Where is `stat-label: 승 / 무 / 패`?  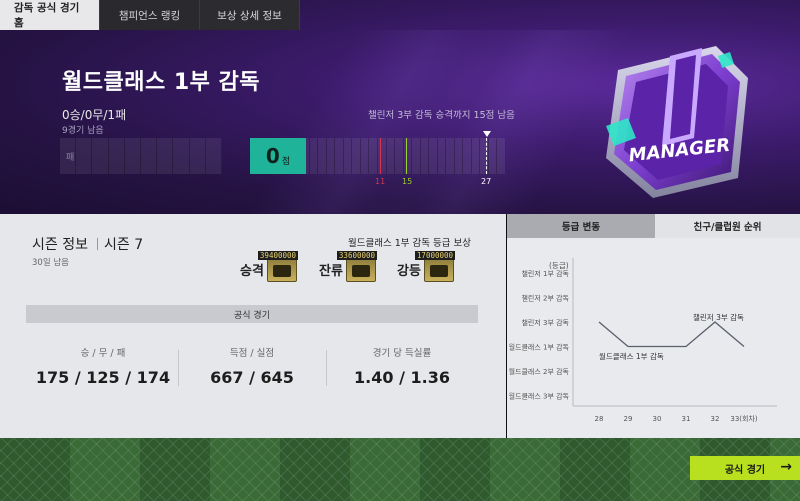 stat-label: 승 / 무 / 패 is located at coordinates (103, 353).